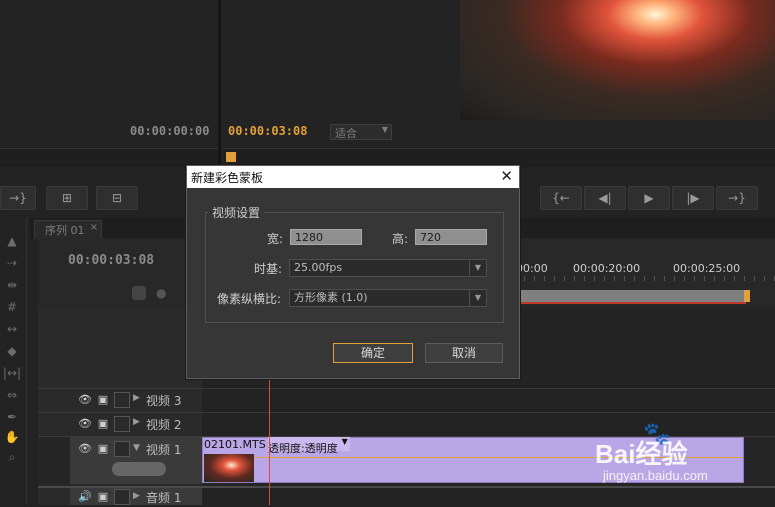 This screenshot has width=775, height=507. Describe the element at coordinates (229, 468) in the screenshot. I see `clip-thumbnail` at that location.